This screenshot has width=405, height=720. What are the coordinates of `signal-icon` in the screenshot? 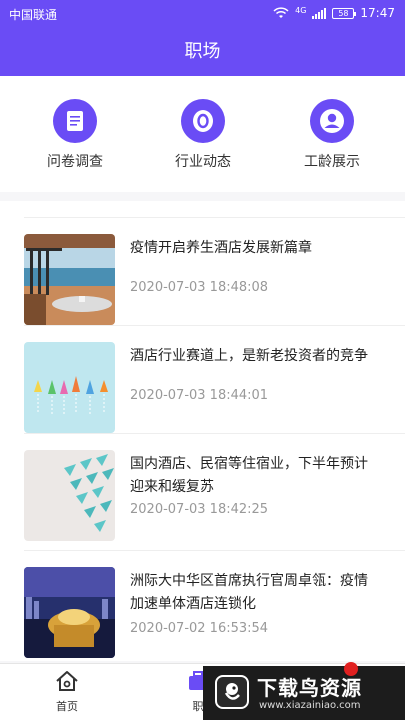 It's located at (319, 13).